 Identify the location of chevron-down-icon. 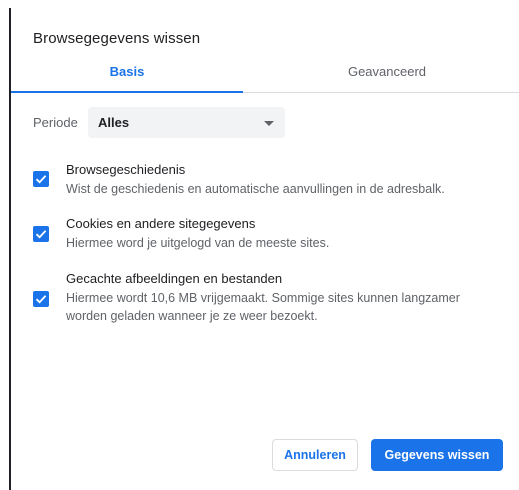
(269, 123).